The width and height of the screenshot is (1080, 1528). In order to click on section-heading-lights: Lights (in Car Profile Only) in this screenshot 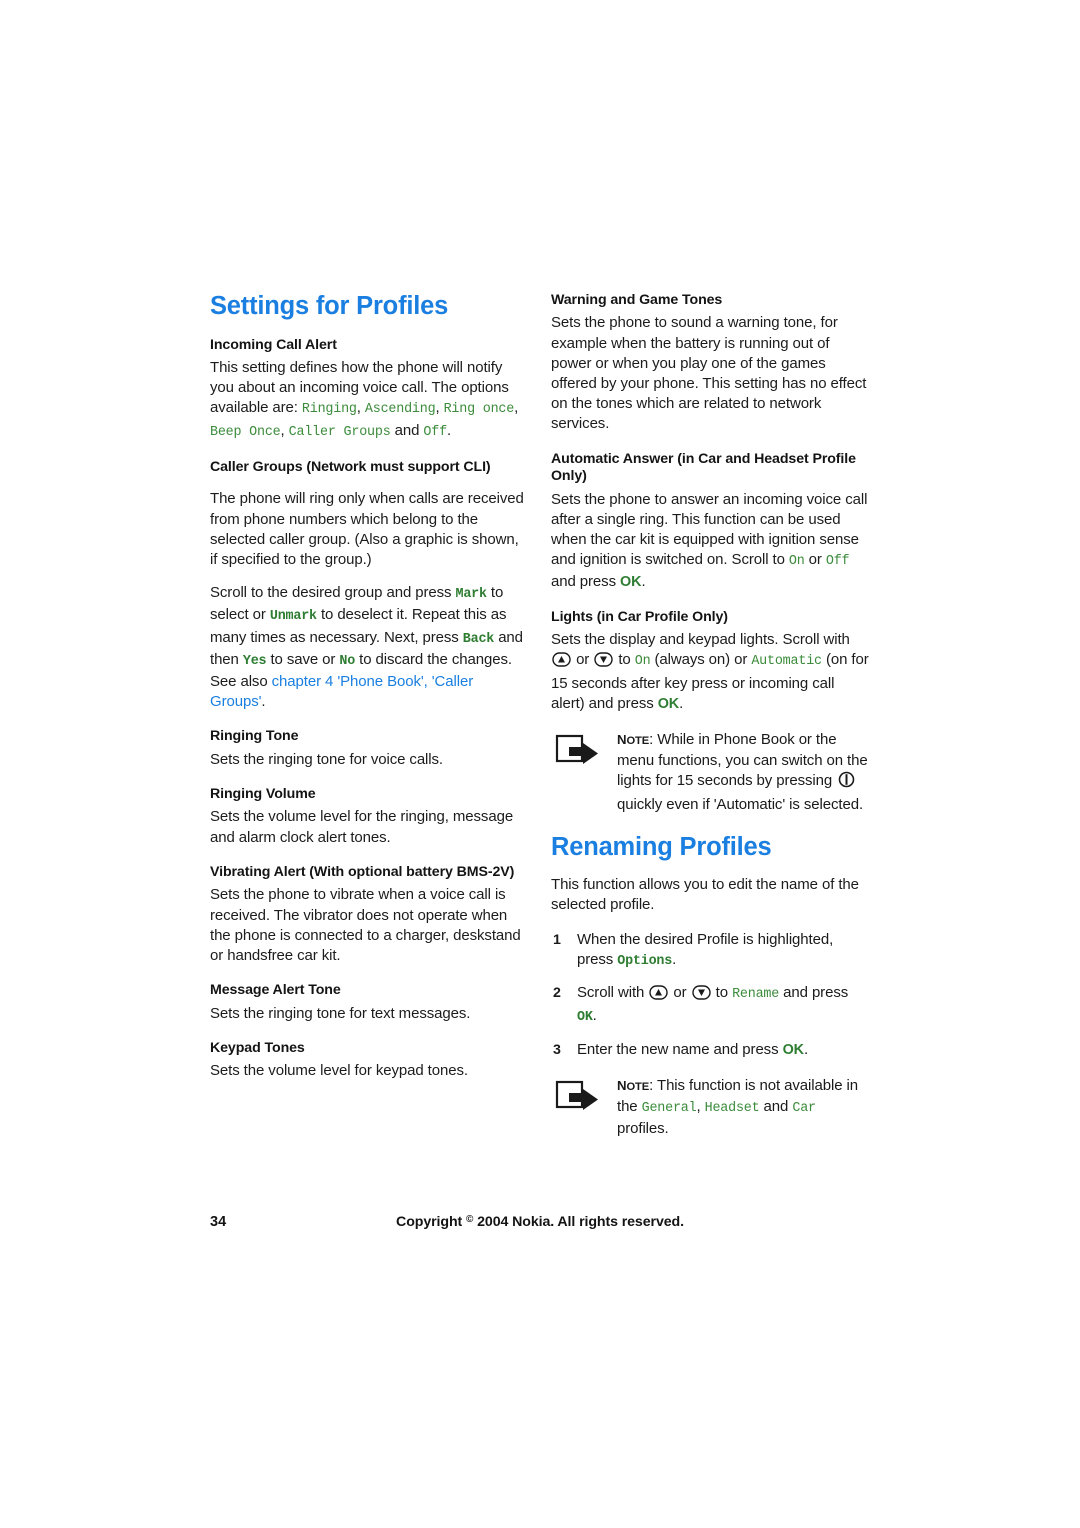, I will do `click(639, 616)`.